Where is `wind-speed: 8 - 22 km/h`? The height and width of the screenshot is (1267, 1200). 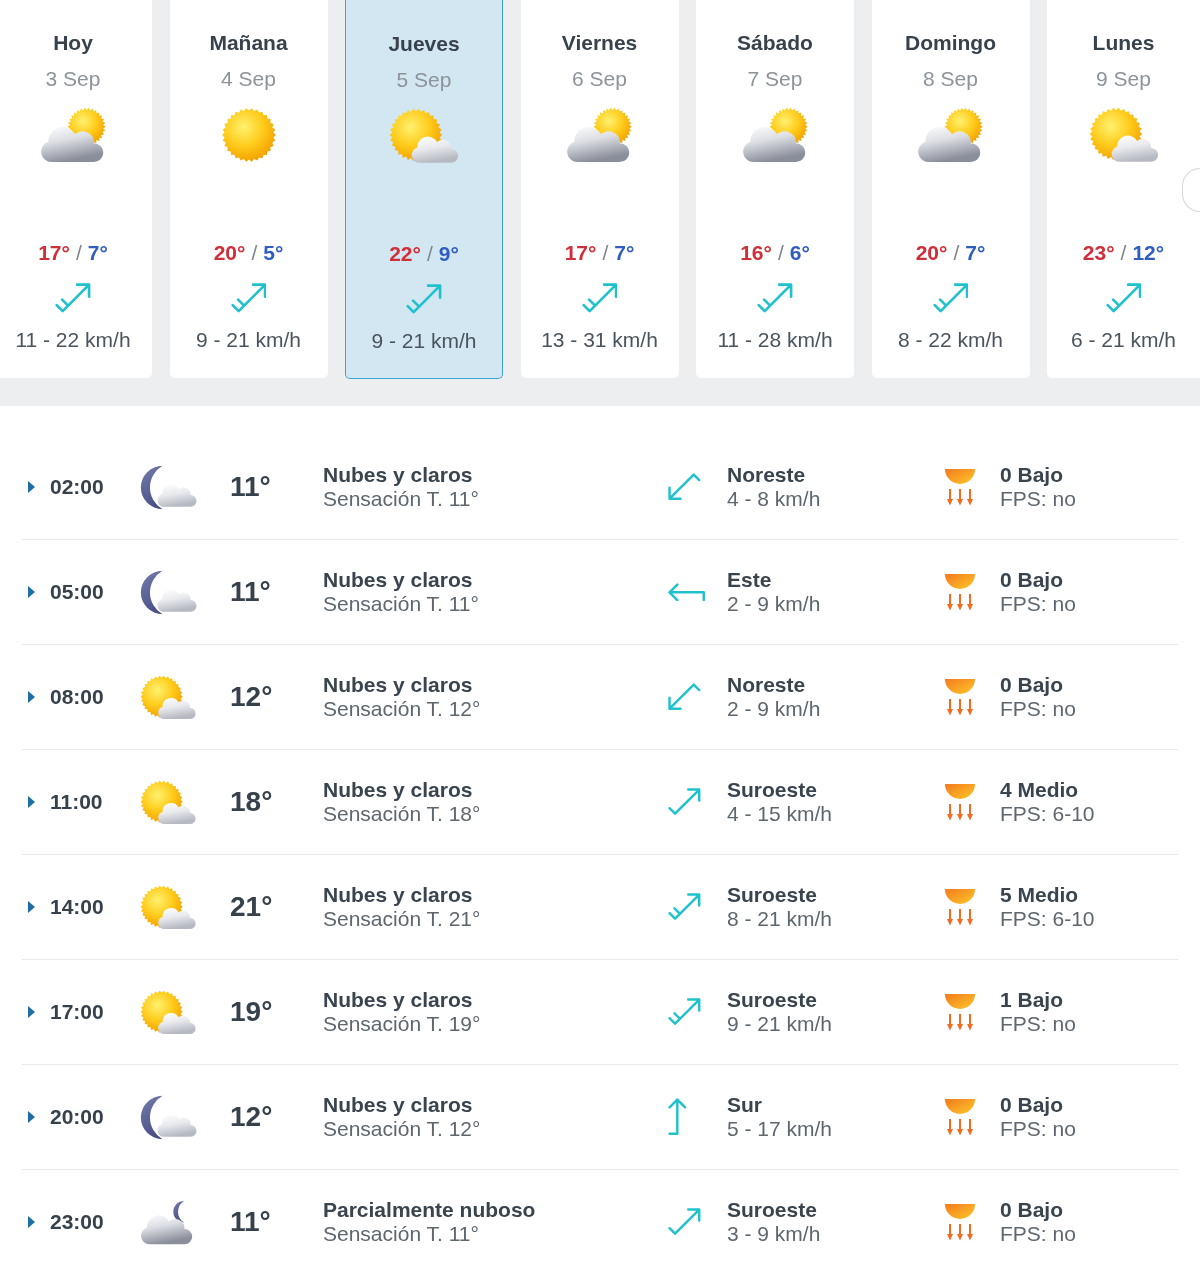 wind-speed: 8 - 22 km/h is located at coordinates (950, 340).